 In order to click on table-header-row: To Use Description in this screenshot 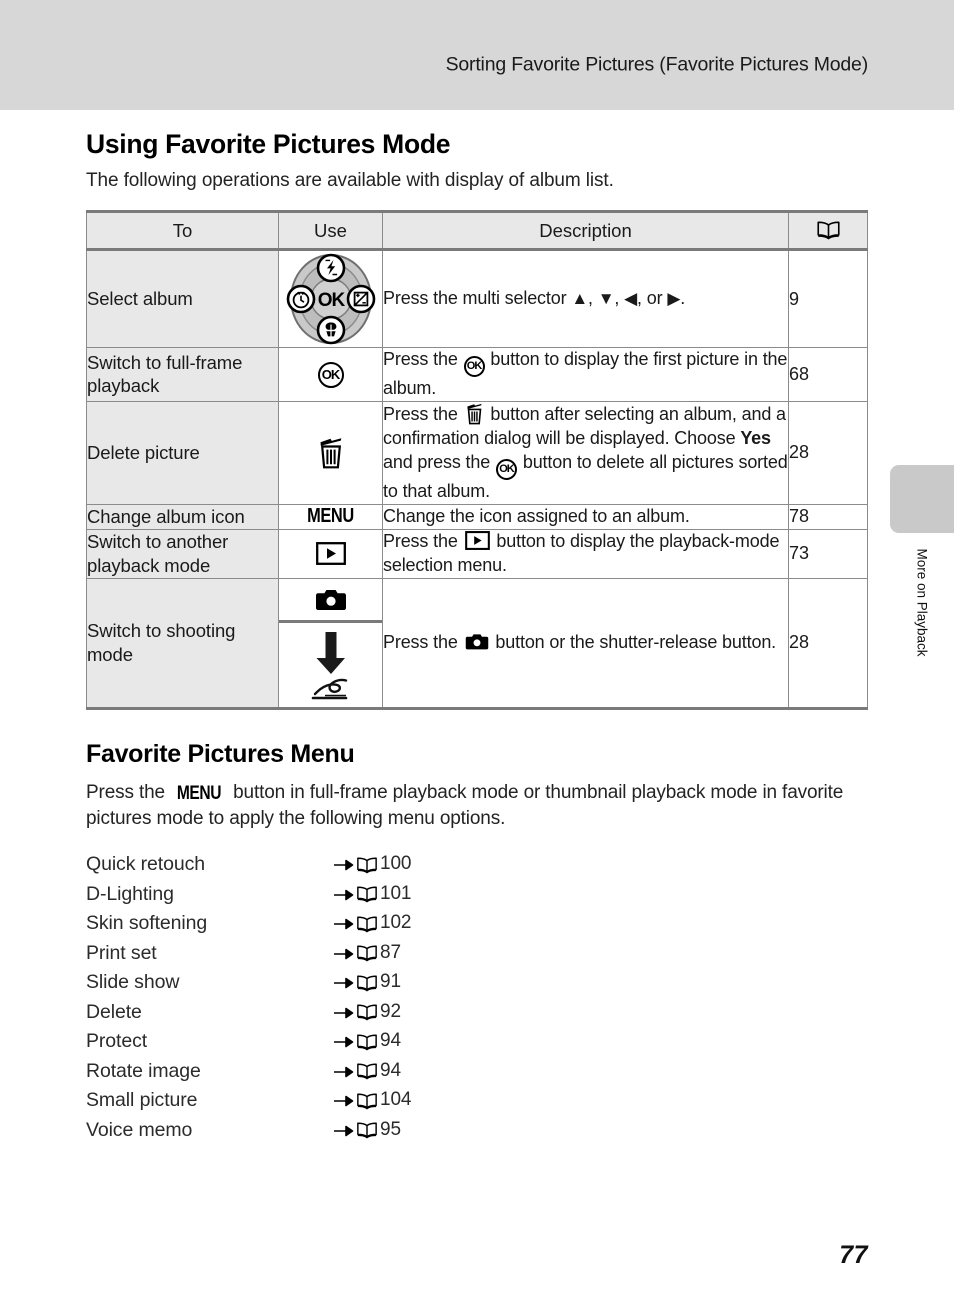, I will do `click(477, 230)`.